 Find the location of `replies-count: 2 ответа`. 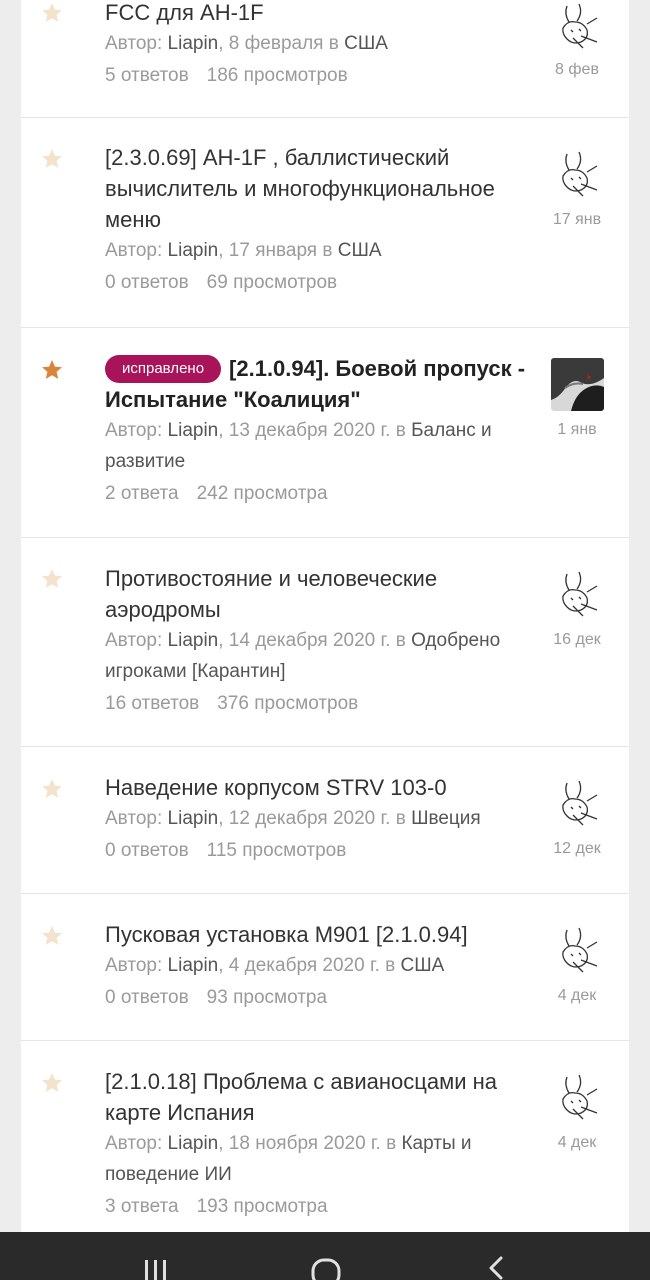

replies-count: 2 ответа is located at coordinates (142, 493).